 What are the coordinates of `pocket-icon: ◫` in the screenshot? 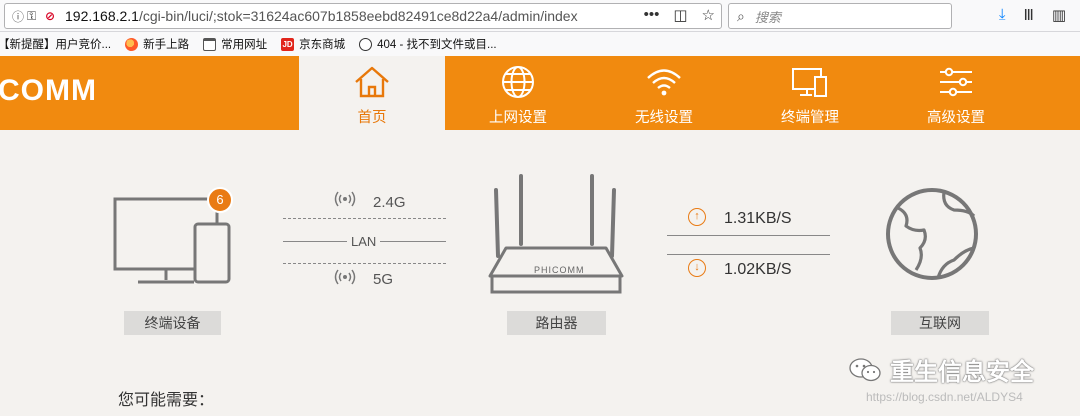 It's located at (680, 15).